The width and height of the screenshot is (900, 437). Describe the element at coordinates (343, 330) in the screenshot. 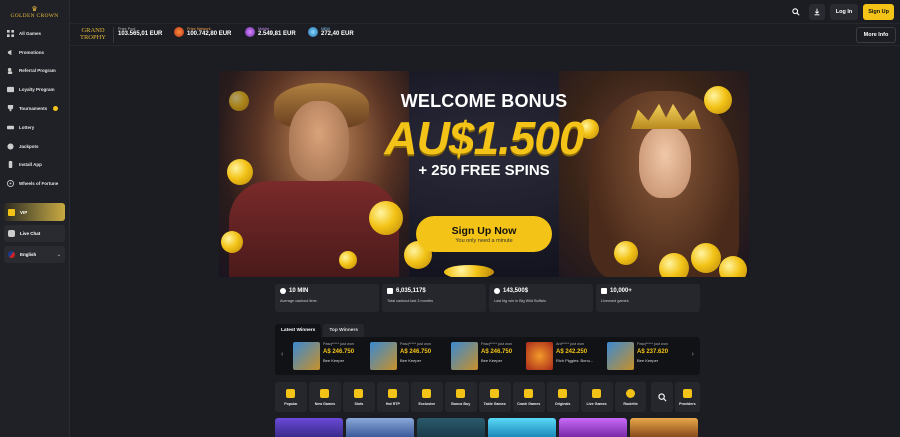

I see `tab-top-winners: Top Winners` at that location.